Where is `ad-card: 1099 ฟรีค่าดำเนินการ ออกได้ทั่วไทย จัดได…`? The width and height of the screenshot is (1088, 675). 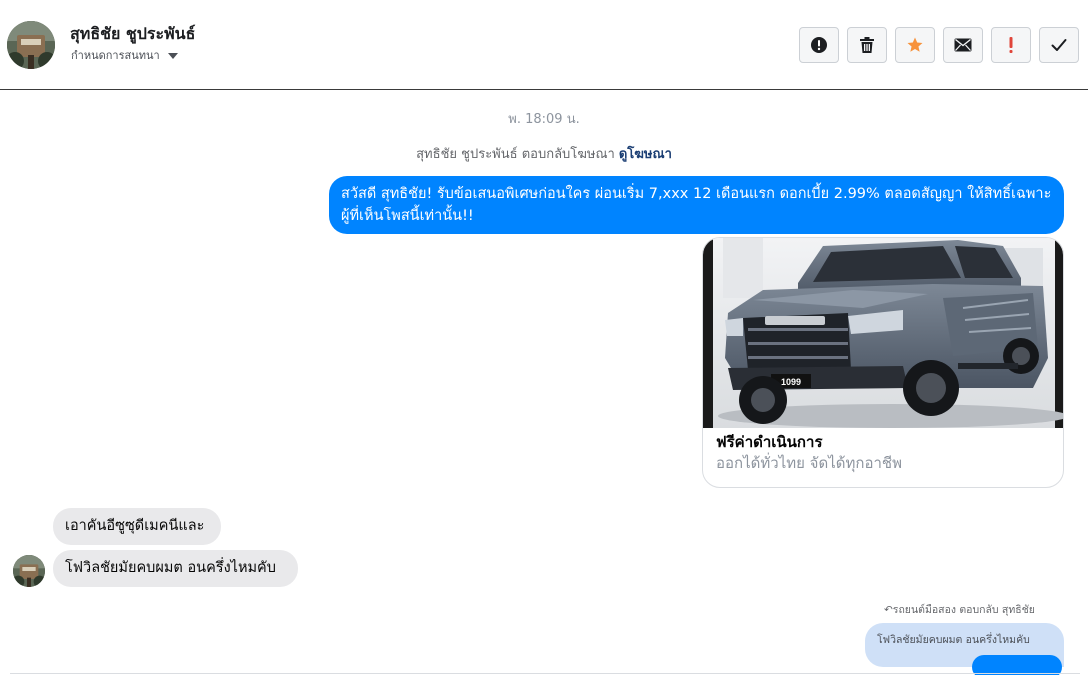
ad-card: 1099 ฟรีค่าดำเนินการ ออกได้ทั่วไทย จัดได… is located at coordinates (883, 362).